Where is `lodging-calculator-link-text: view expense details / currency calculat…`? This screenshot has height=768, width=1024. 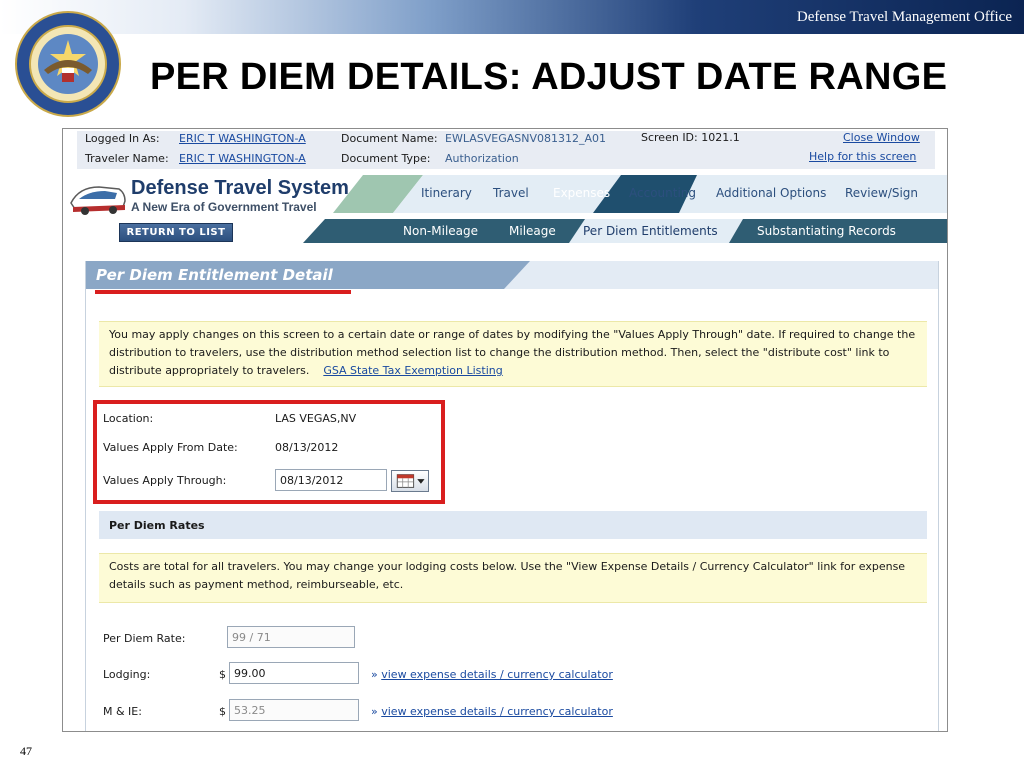
lodging-calculator-link-text: view expense details / currency calculat… is located at coordinates (497, 674).